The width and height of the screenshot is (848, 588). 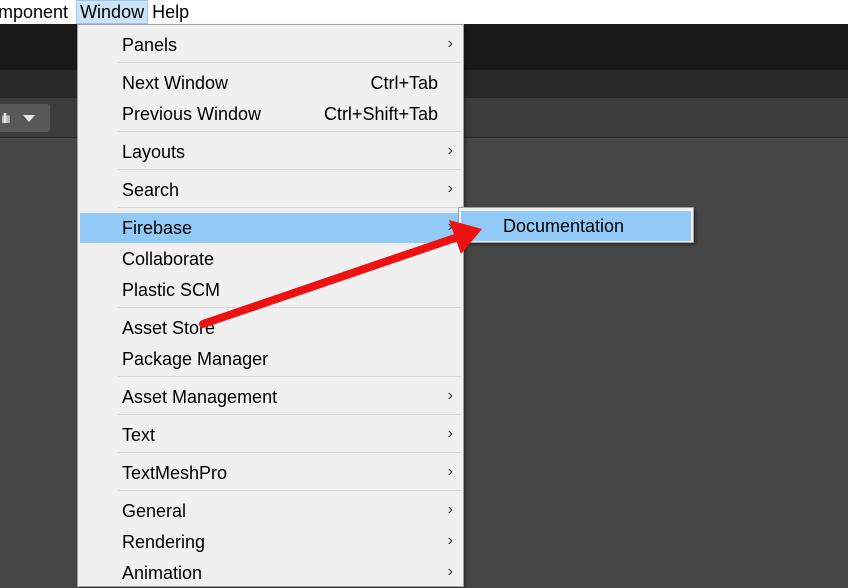 I want to click on menu-item-label: Search, so click(x=151, y=190).